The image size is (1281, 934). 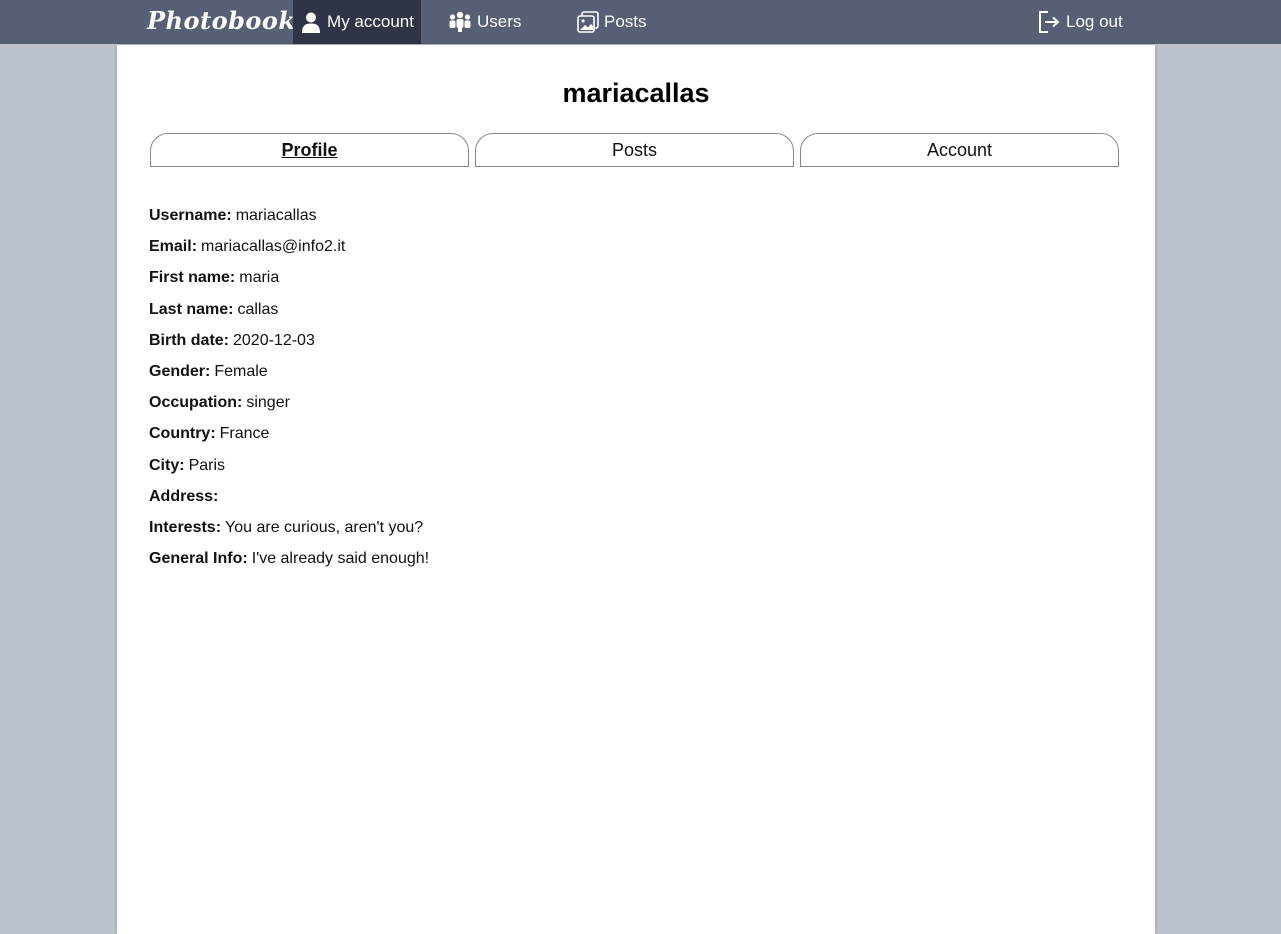 What do you see at coordinates (289, 496) in the screenshot?
I see `field-address: Address:` at bounding box center [289, 496].